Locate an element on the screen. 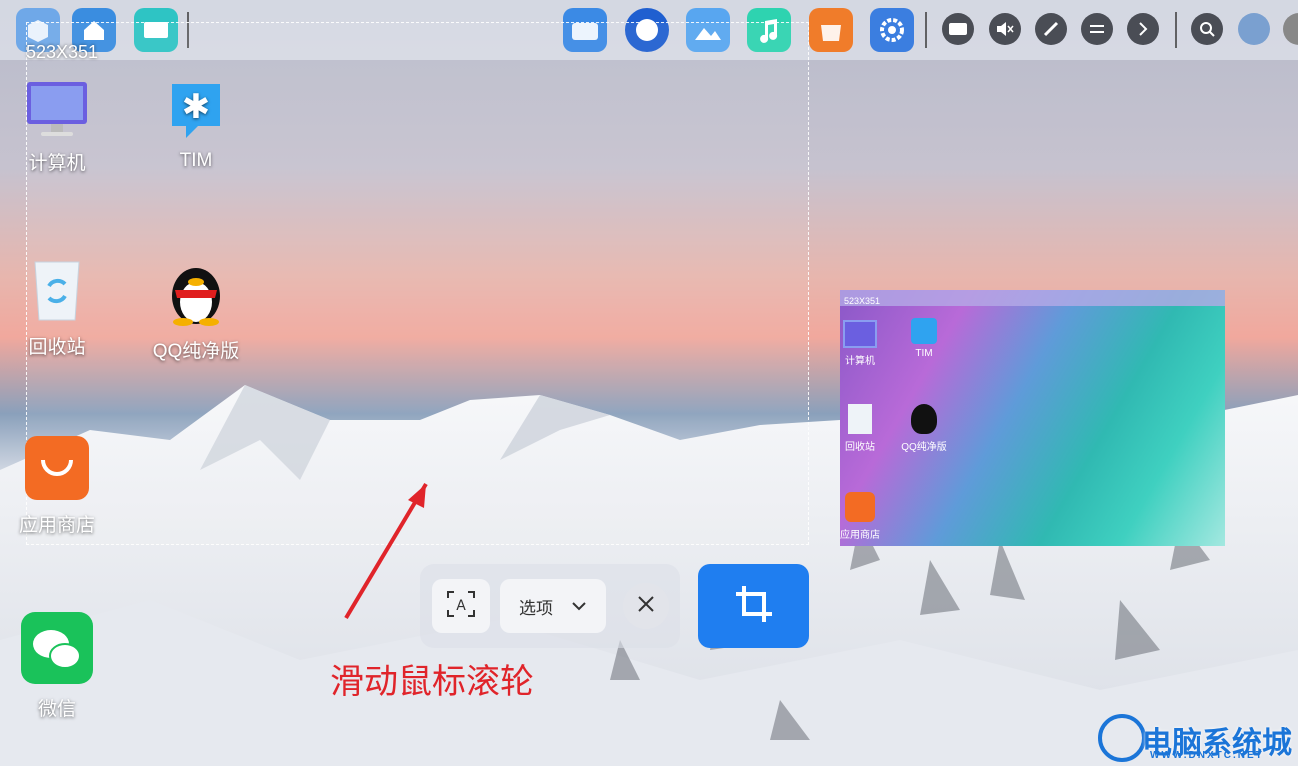  app-store-icon is located at coordinates (831, 30).